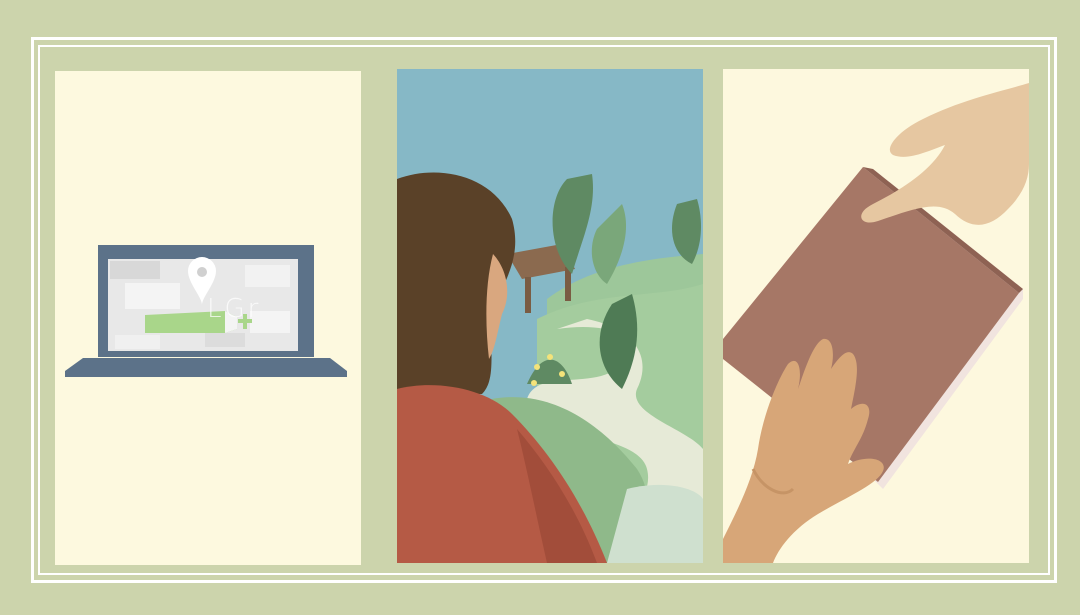  What do you see at coordinates (945, 154) in the screenshot?
I see `top-hand` at bounding box center [945, 154].